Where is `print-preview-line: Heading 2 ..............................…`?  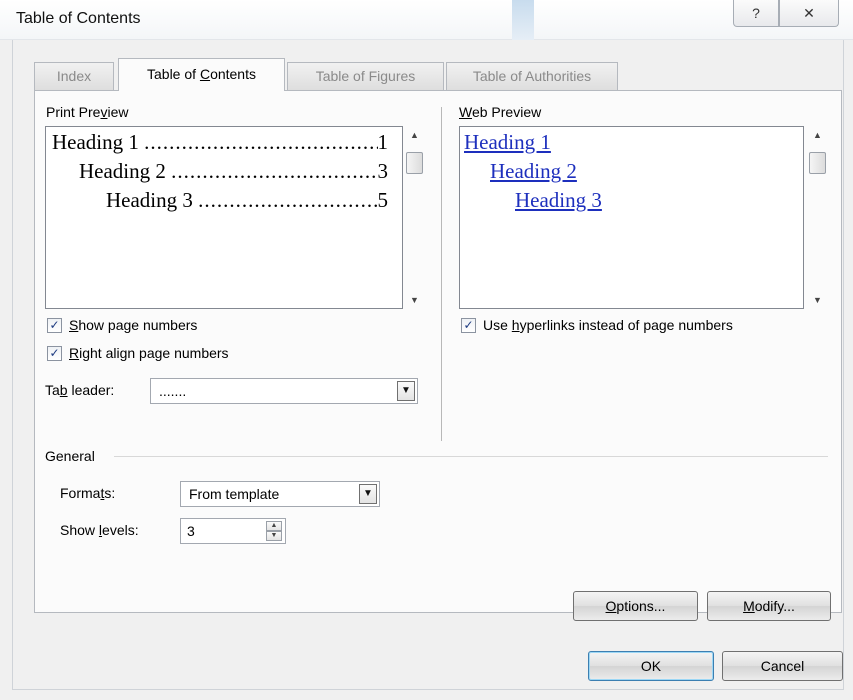 print-preview-line: Heading 2 ..............................… is located at coordinates (233, 171).